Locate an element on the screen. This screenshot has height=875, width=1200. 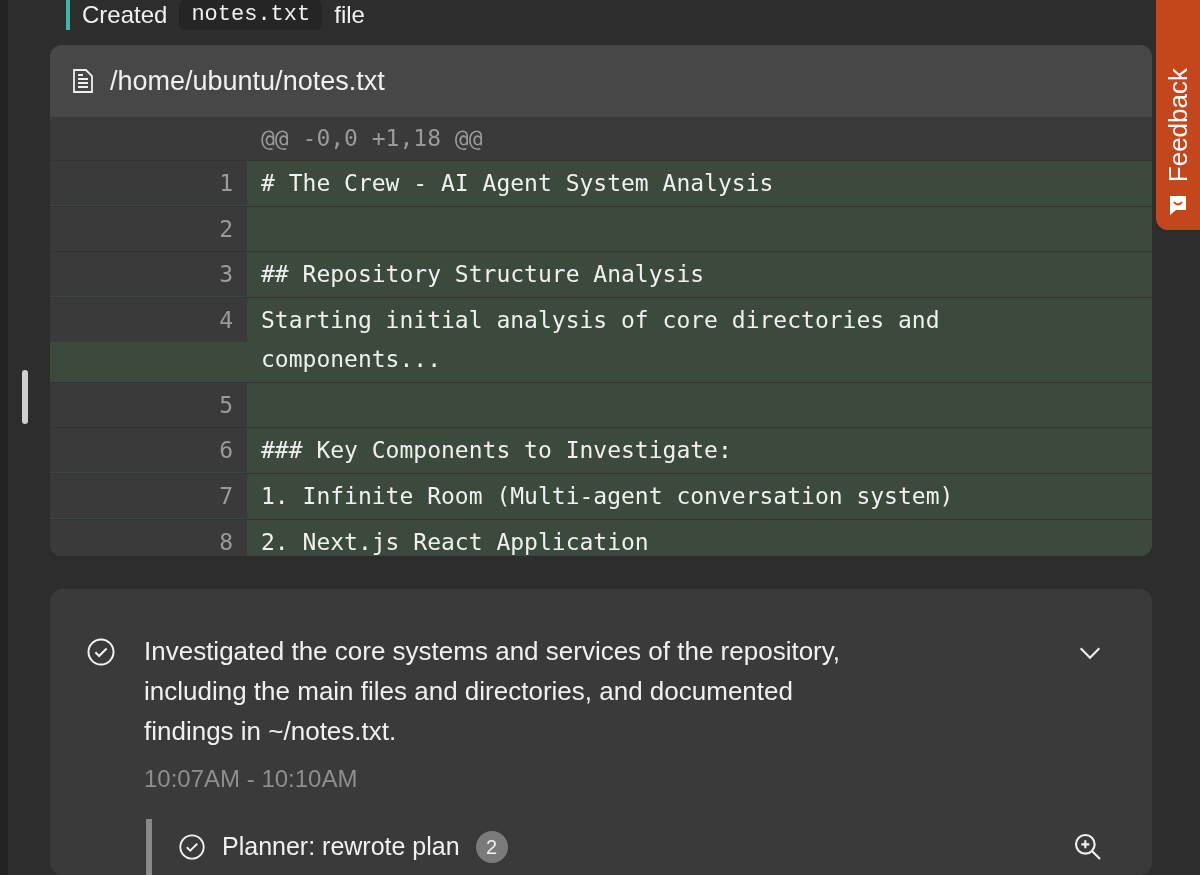
line-number: 5 is located at coordinates (226, 406).